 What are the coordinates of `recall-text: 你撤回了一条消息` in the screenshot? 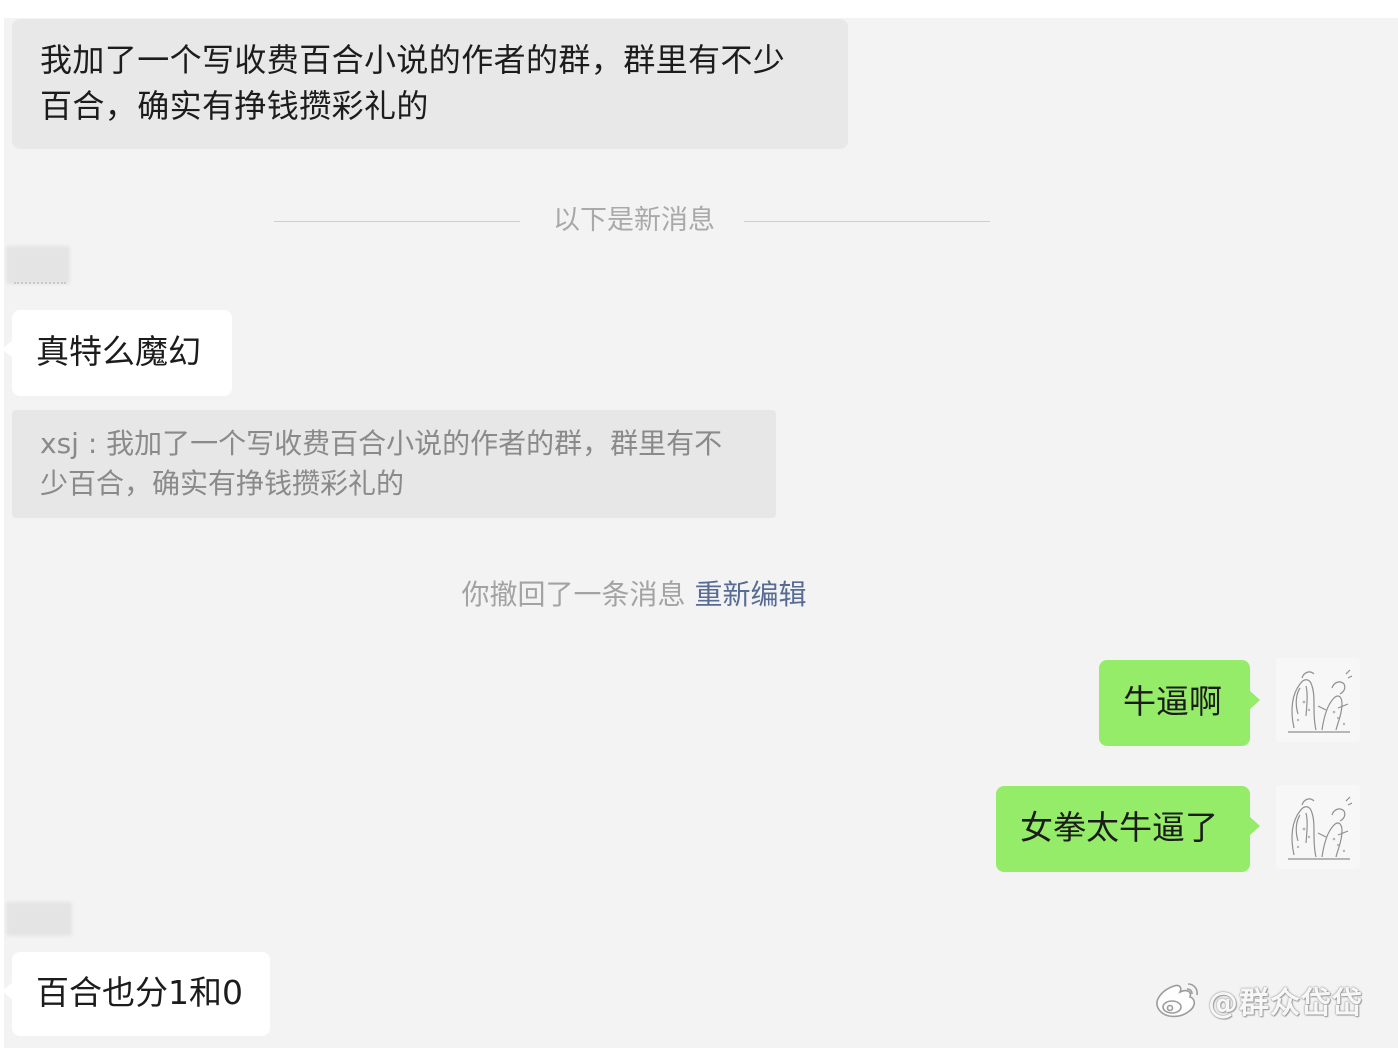 It's located at (573, 594).